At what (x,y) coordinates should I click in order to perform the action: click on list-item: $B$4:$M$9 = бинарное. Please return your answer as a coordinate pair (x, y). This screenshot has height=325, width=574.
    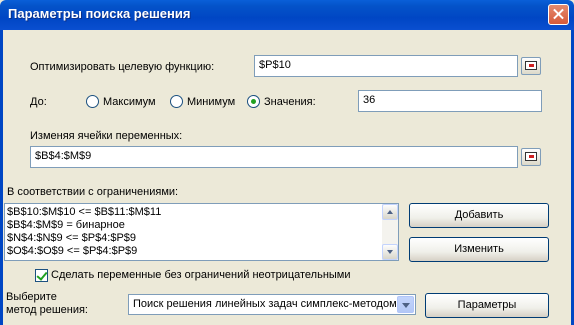
    Looking at the image, I should click on (66, 225).